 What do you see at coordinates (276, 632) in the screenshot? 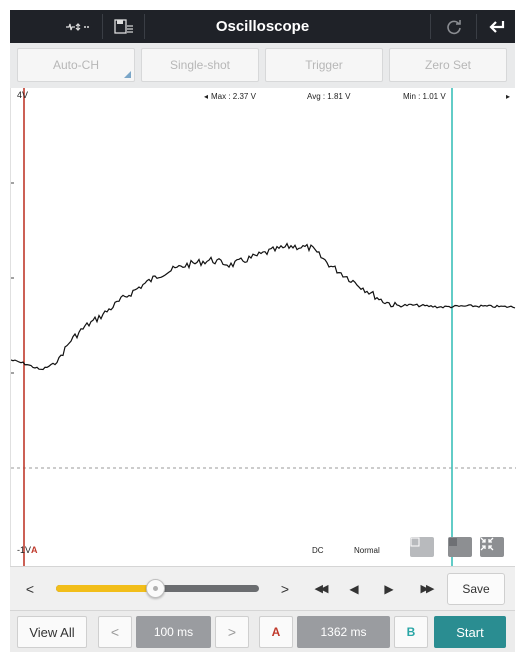
I see `cursor-a-button: A` at bounding box center [276, 632].